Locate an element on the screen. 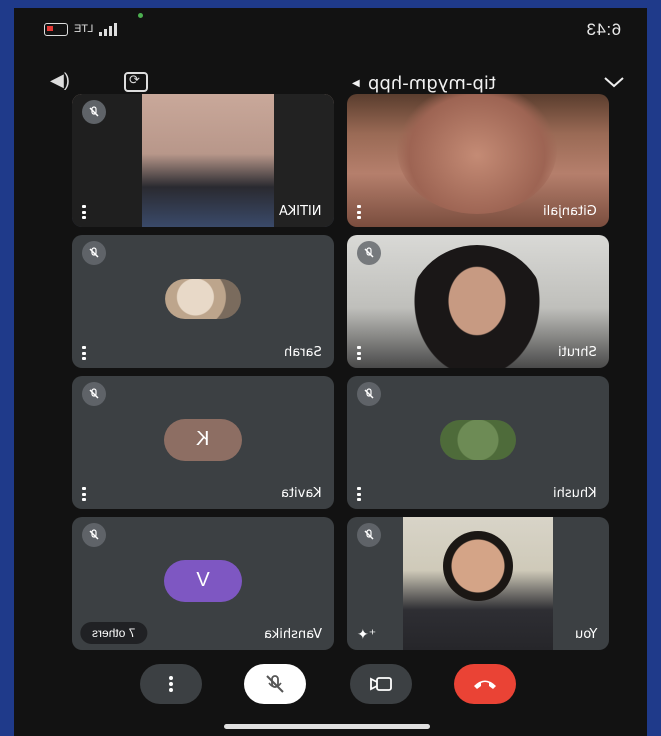  mic-toggle-button is located at coordinates (275, 684).